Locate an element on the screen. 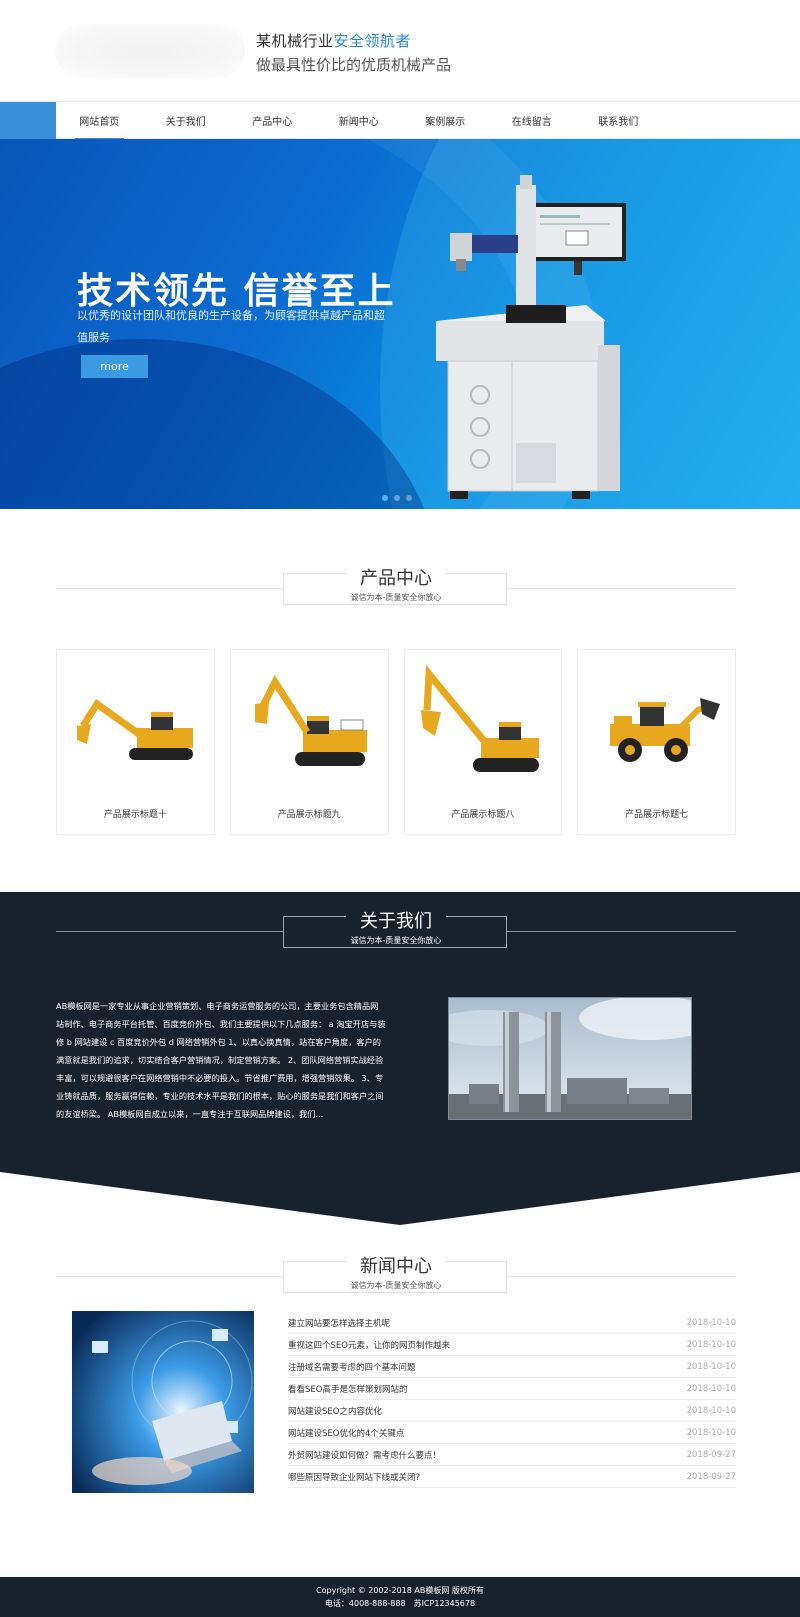 The image size is (800, 1617). footer-copyright: Copyright © 2002-2018 AB模板网 版权所有 is located at coordinates (400, 1590).